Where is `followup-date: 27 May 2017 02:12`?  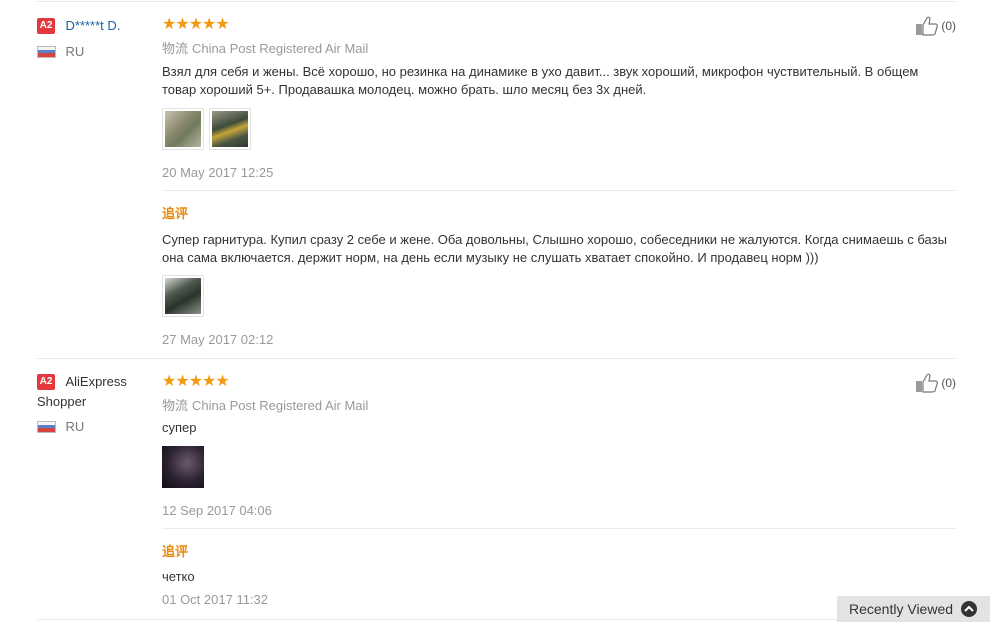 followup-date: 27 May 2017 02:12 is located at coordinates (218, 339).